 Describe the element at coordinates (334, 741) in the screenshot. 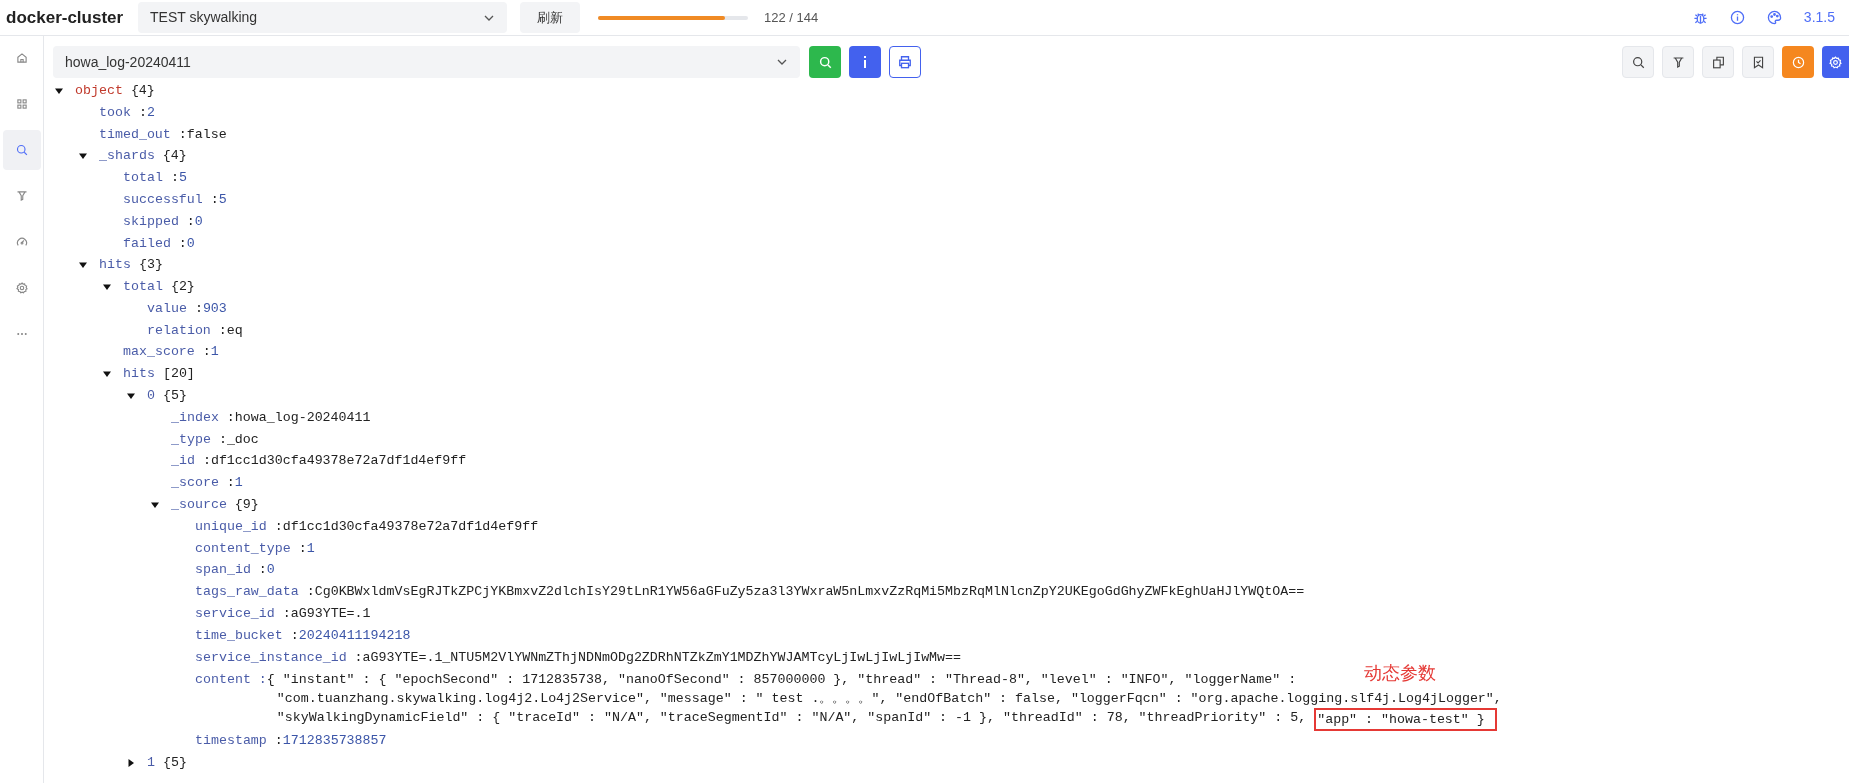

I see `json-value: 1712835738857` at that location.